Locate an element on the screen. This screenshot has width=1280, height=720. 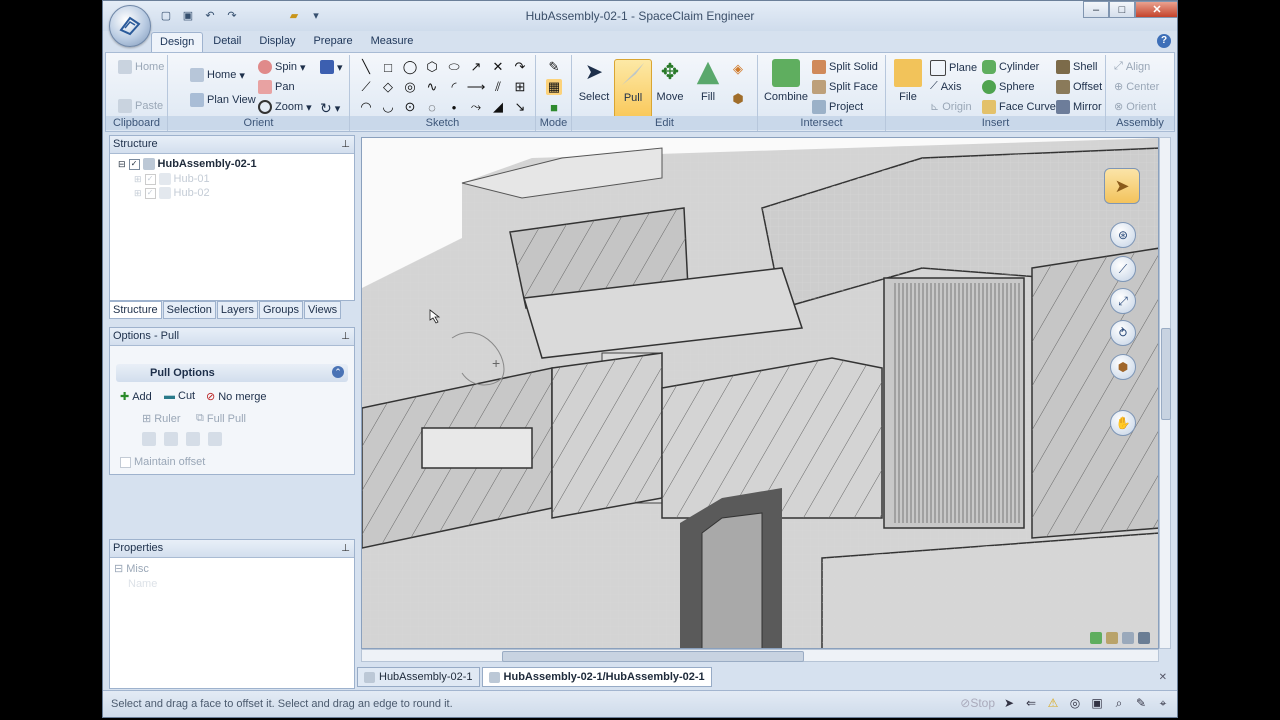
create-rounded-icon: ◢ is located at coordinates (498, 107).